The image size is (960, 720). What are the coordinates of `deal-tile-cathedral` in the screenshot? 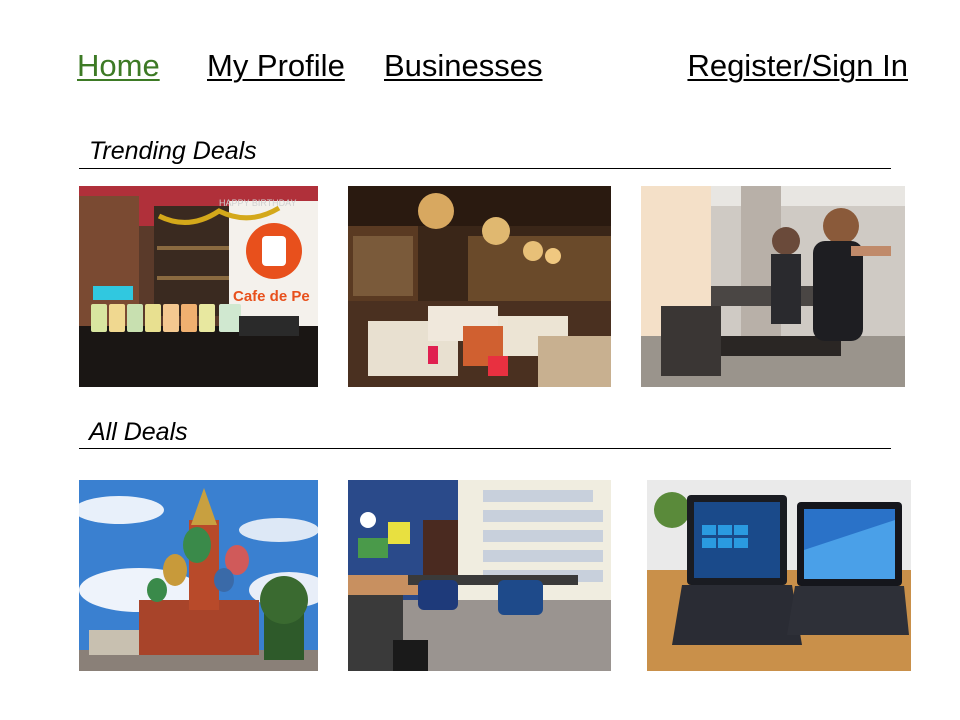 It's located at (198, 575).